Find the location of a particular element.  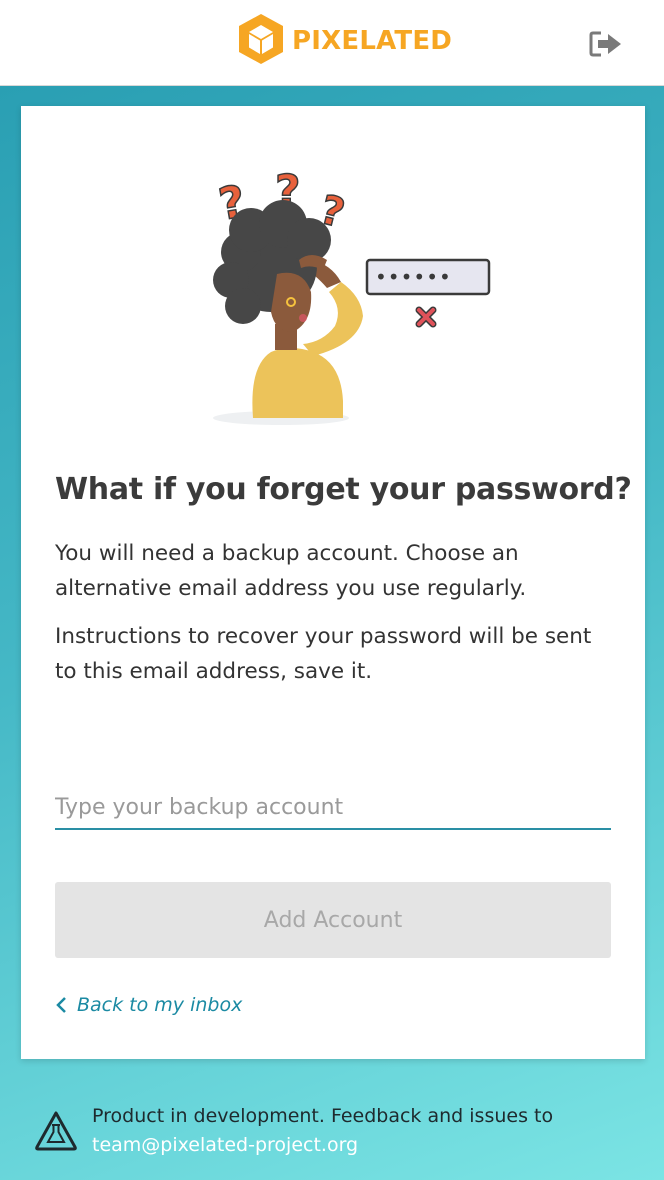

backup-account-input is located at coordinates (333, 807).